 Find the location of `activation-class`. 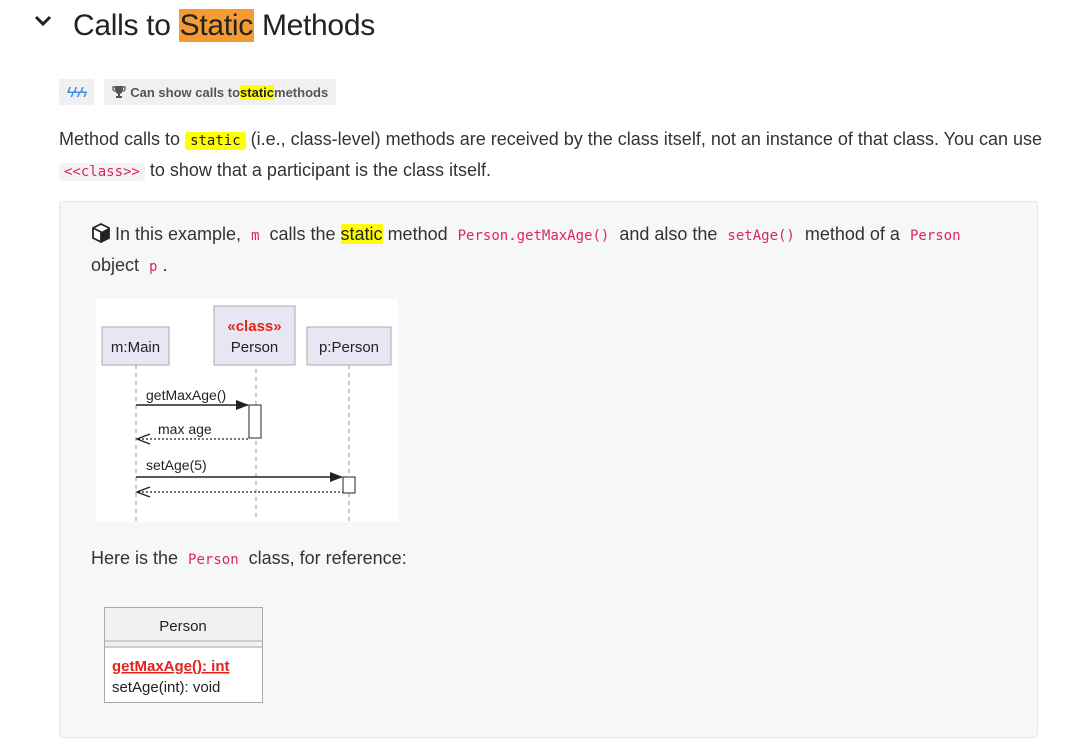

activation-class is located at coordinates (255, 421).